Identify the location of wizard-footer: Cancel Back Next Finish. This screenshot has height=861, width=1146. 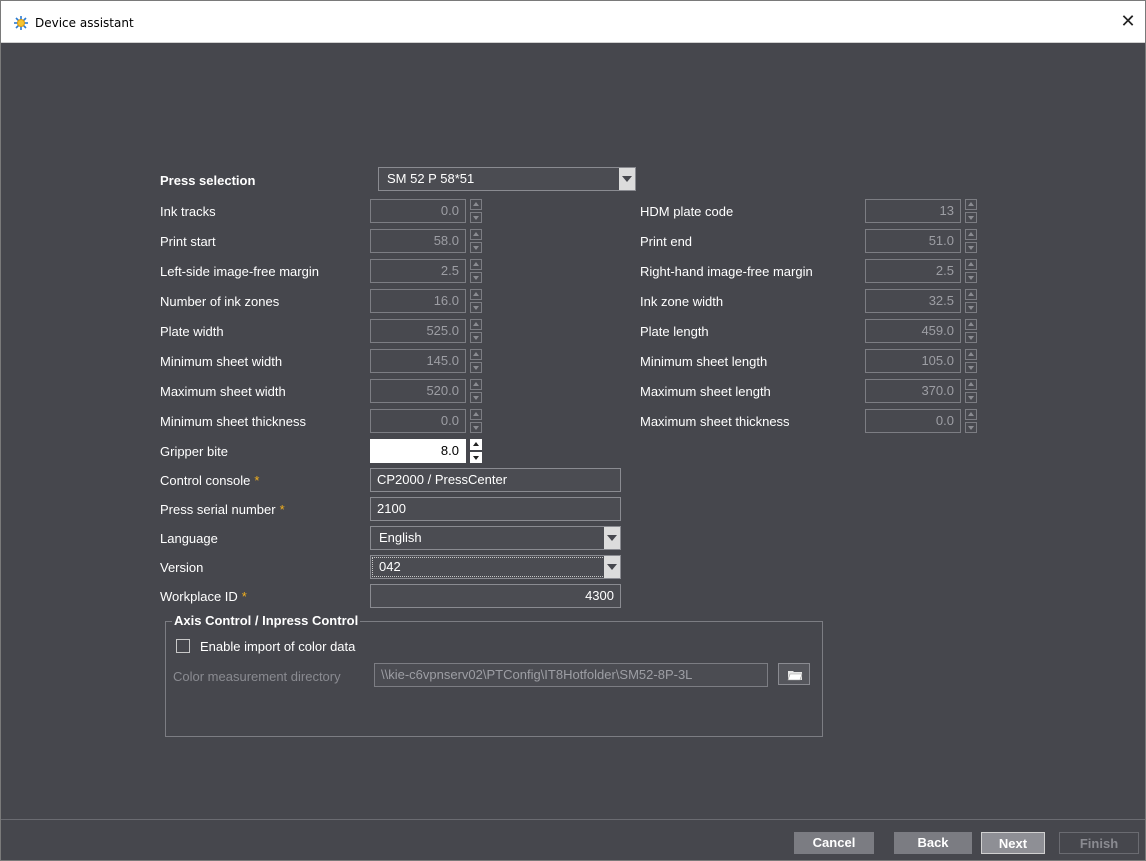
(573, 839).